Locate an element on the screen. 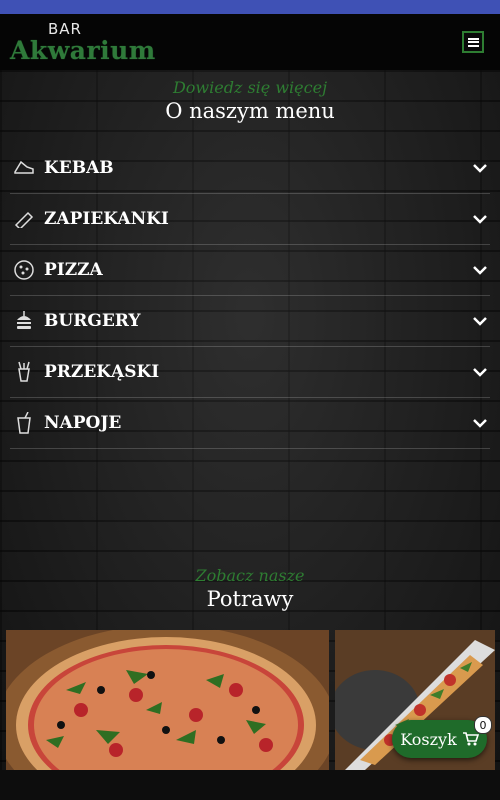 The height and width of the screenshot is (800, 500). menu-item-napoje: NAPOJE is located at coordinates (250, 423).